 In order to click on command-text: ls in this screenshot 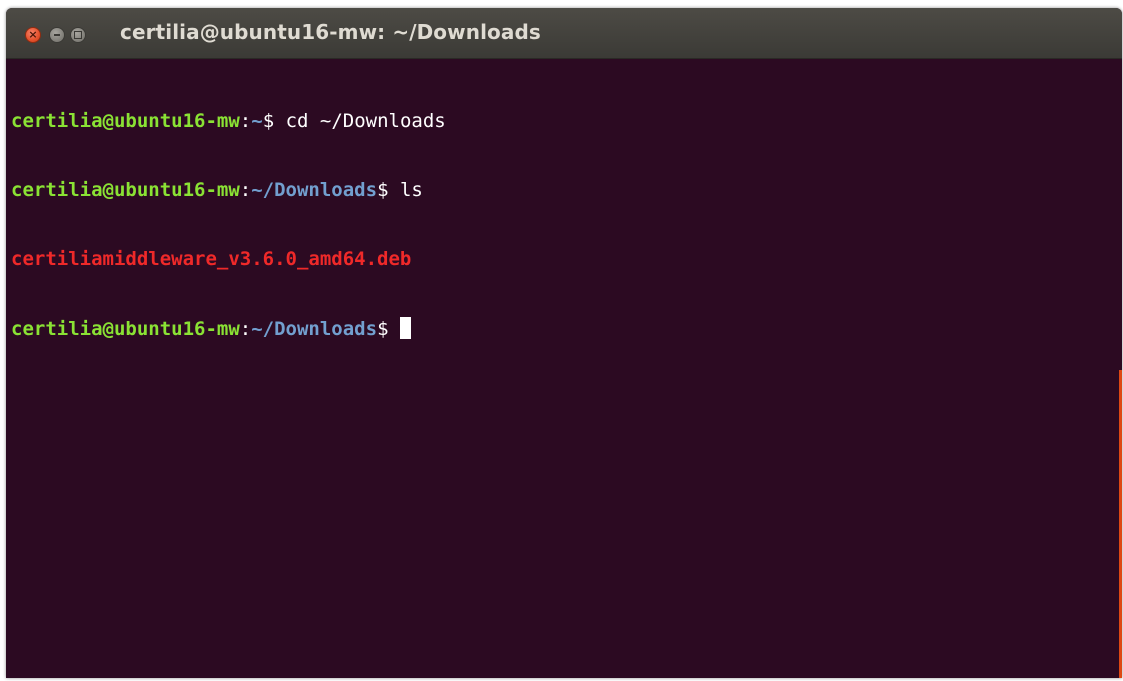, I will do `click(411, 190)`.